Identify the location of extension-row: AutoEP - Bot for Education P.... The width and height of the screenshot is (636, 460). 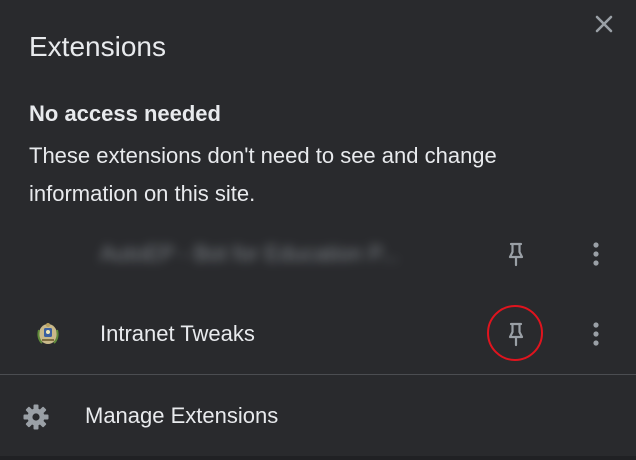
(318, 254).